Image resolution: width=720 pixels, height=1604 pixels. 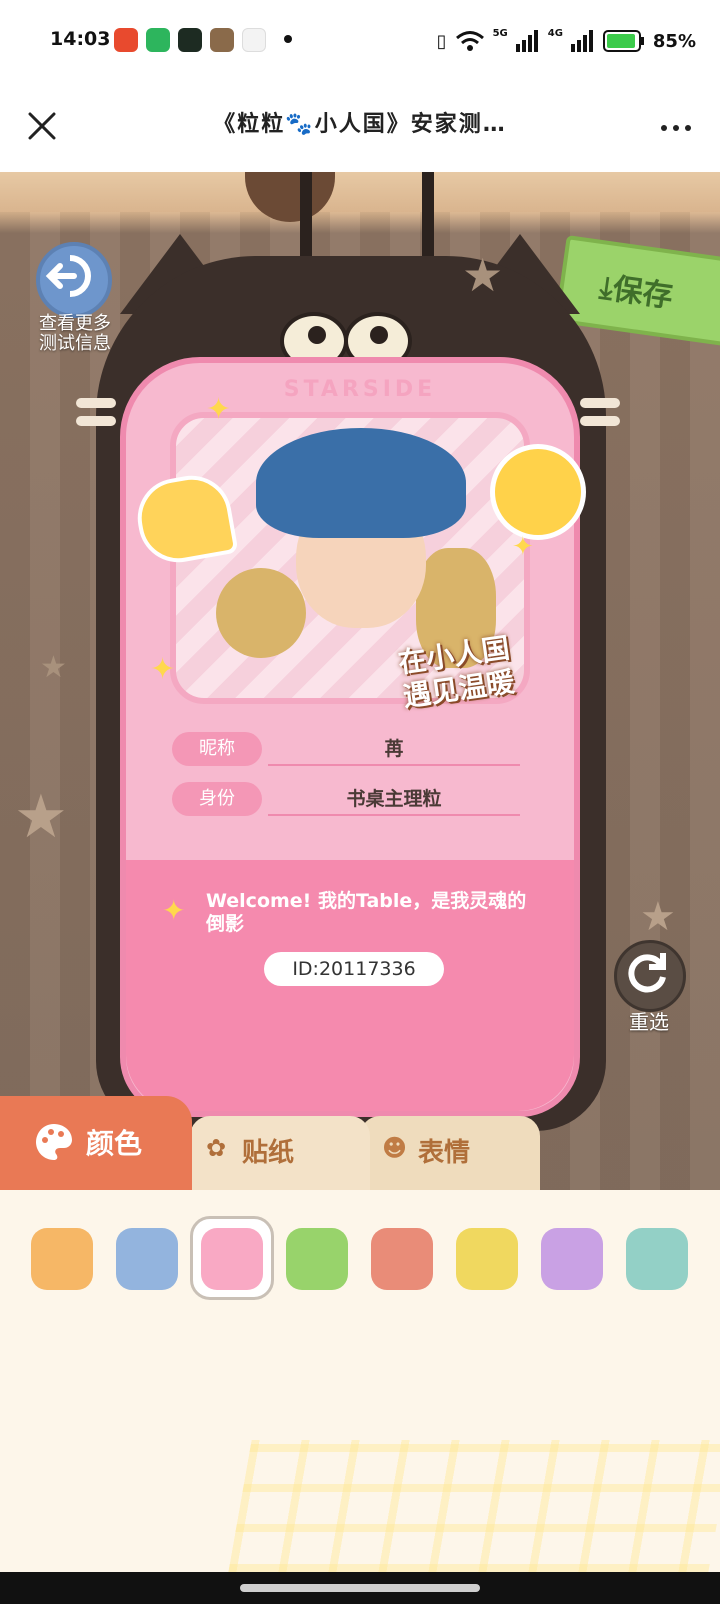 I want to click on tab-sticker: ✿ 贴纸, so click(x=280, y=1153).